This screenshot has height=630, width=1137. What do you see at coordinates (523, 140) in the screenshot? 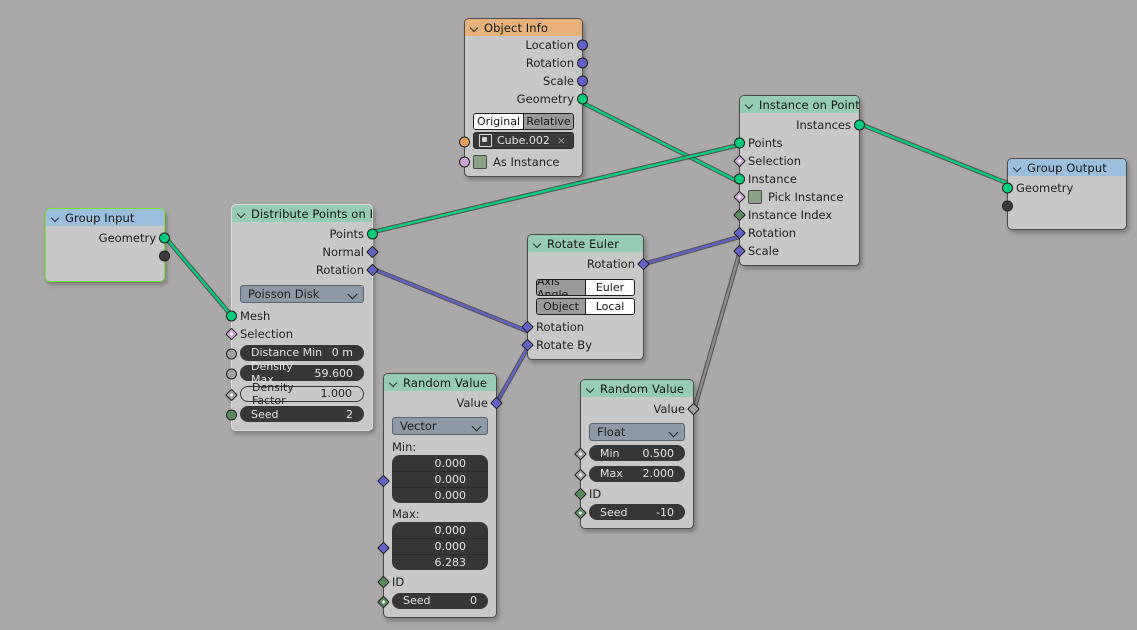
I see `object-selector-field: Cube.002 ×` at bounding box center [523, 140].